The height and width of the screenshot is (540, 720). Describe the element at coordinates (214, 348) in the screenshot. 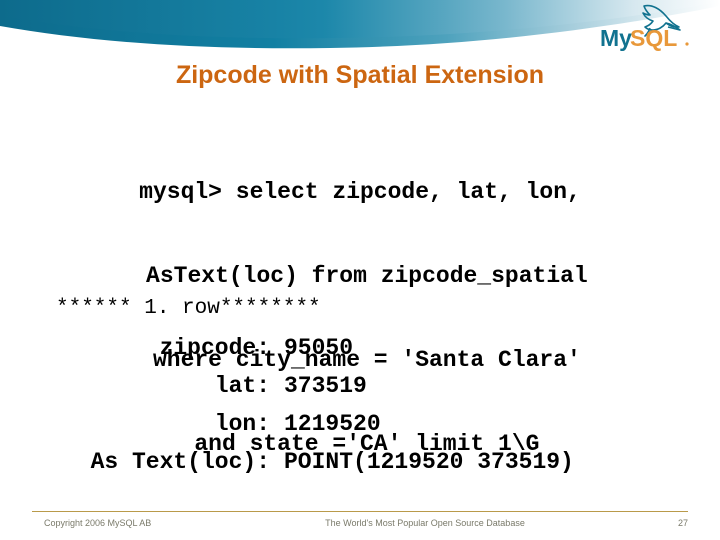

I see `result-label: zipcode:` at that location.